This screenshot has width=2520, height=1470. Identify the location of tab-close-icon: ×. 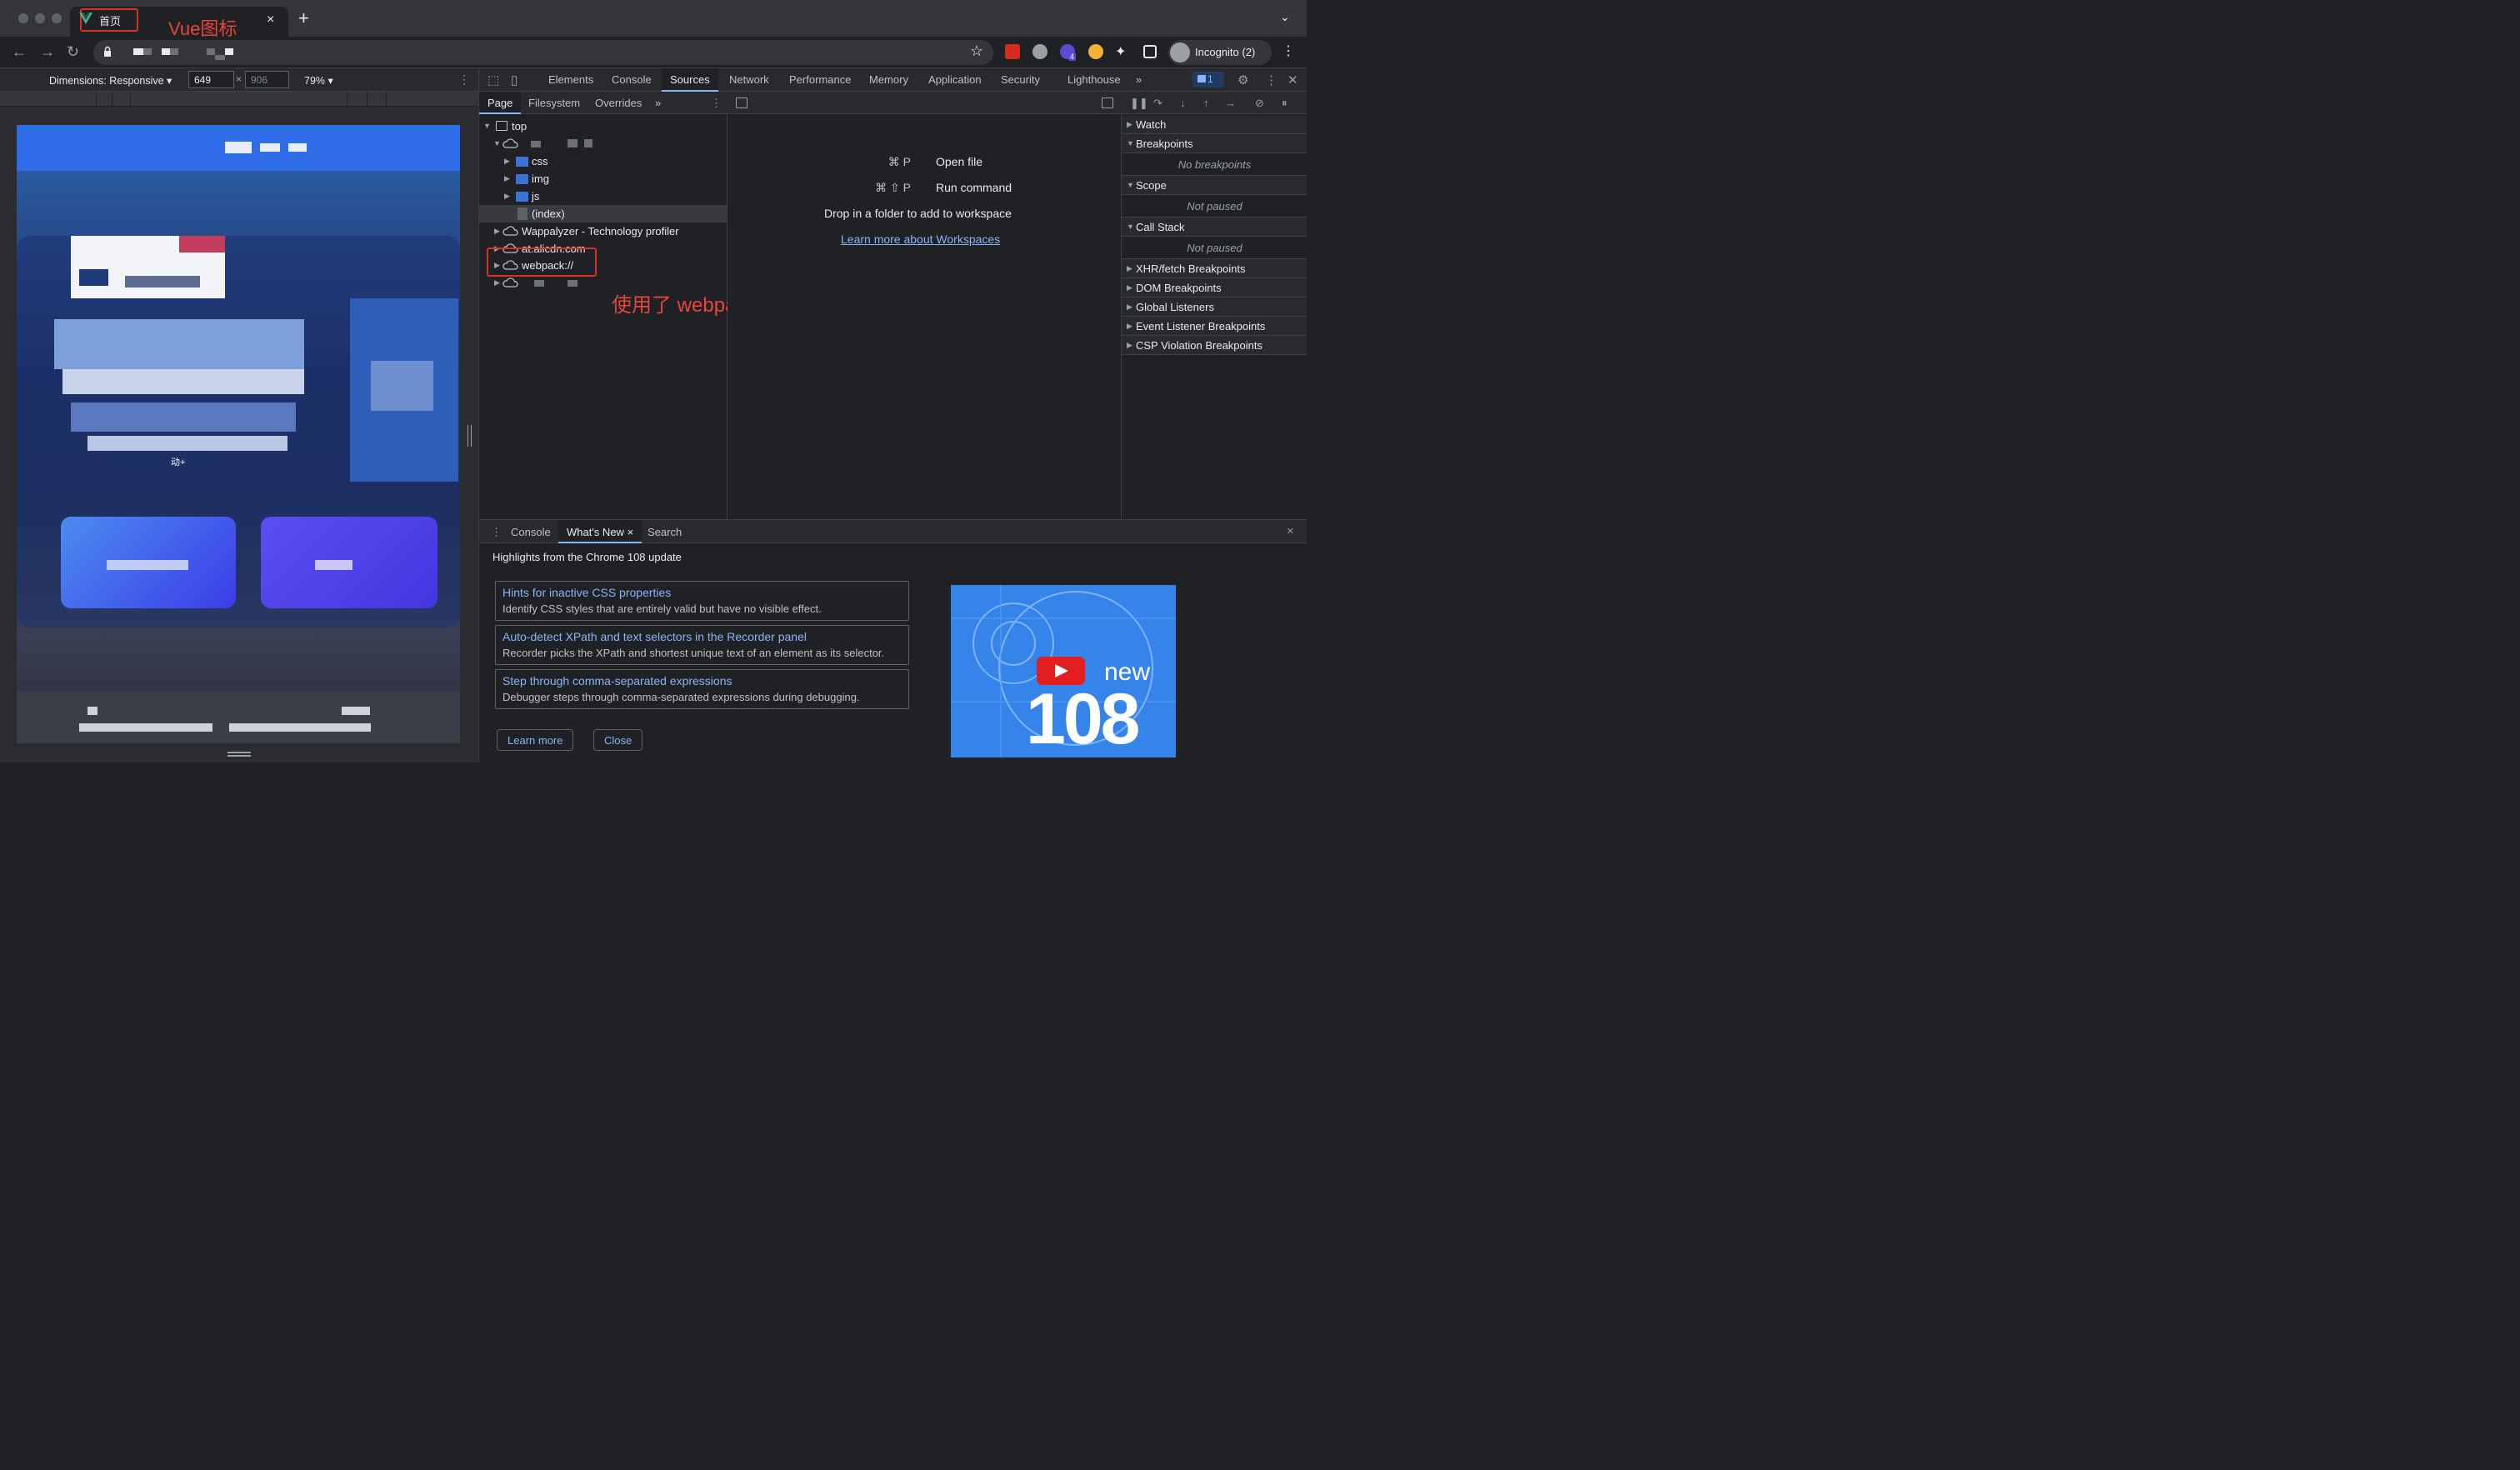
(270, 20).